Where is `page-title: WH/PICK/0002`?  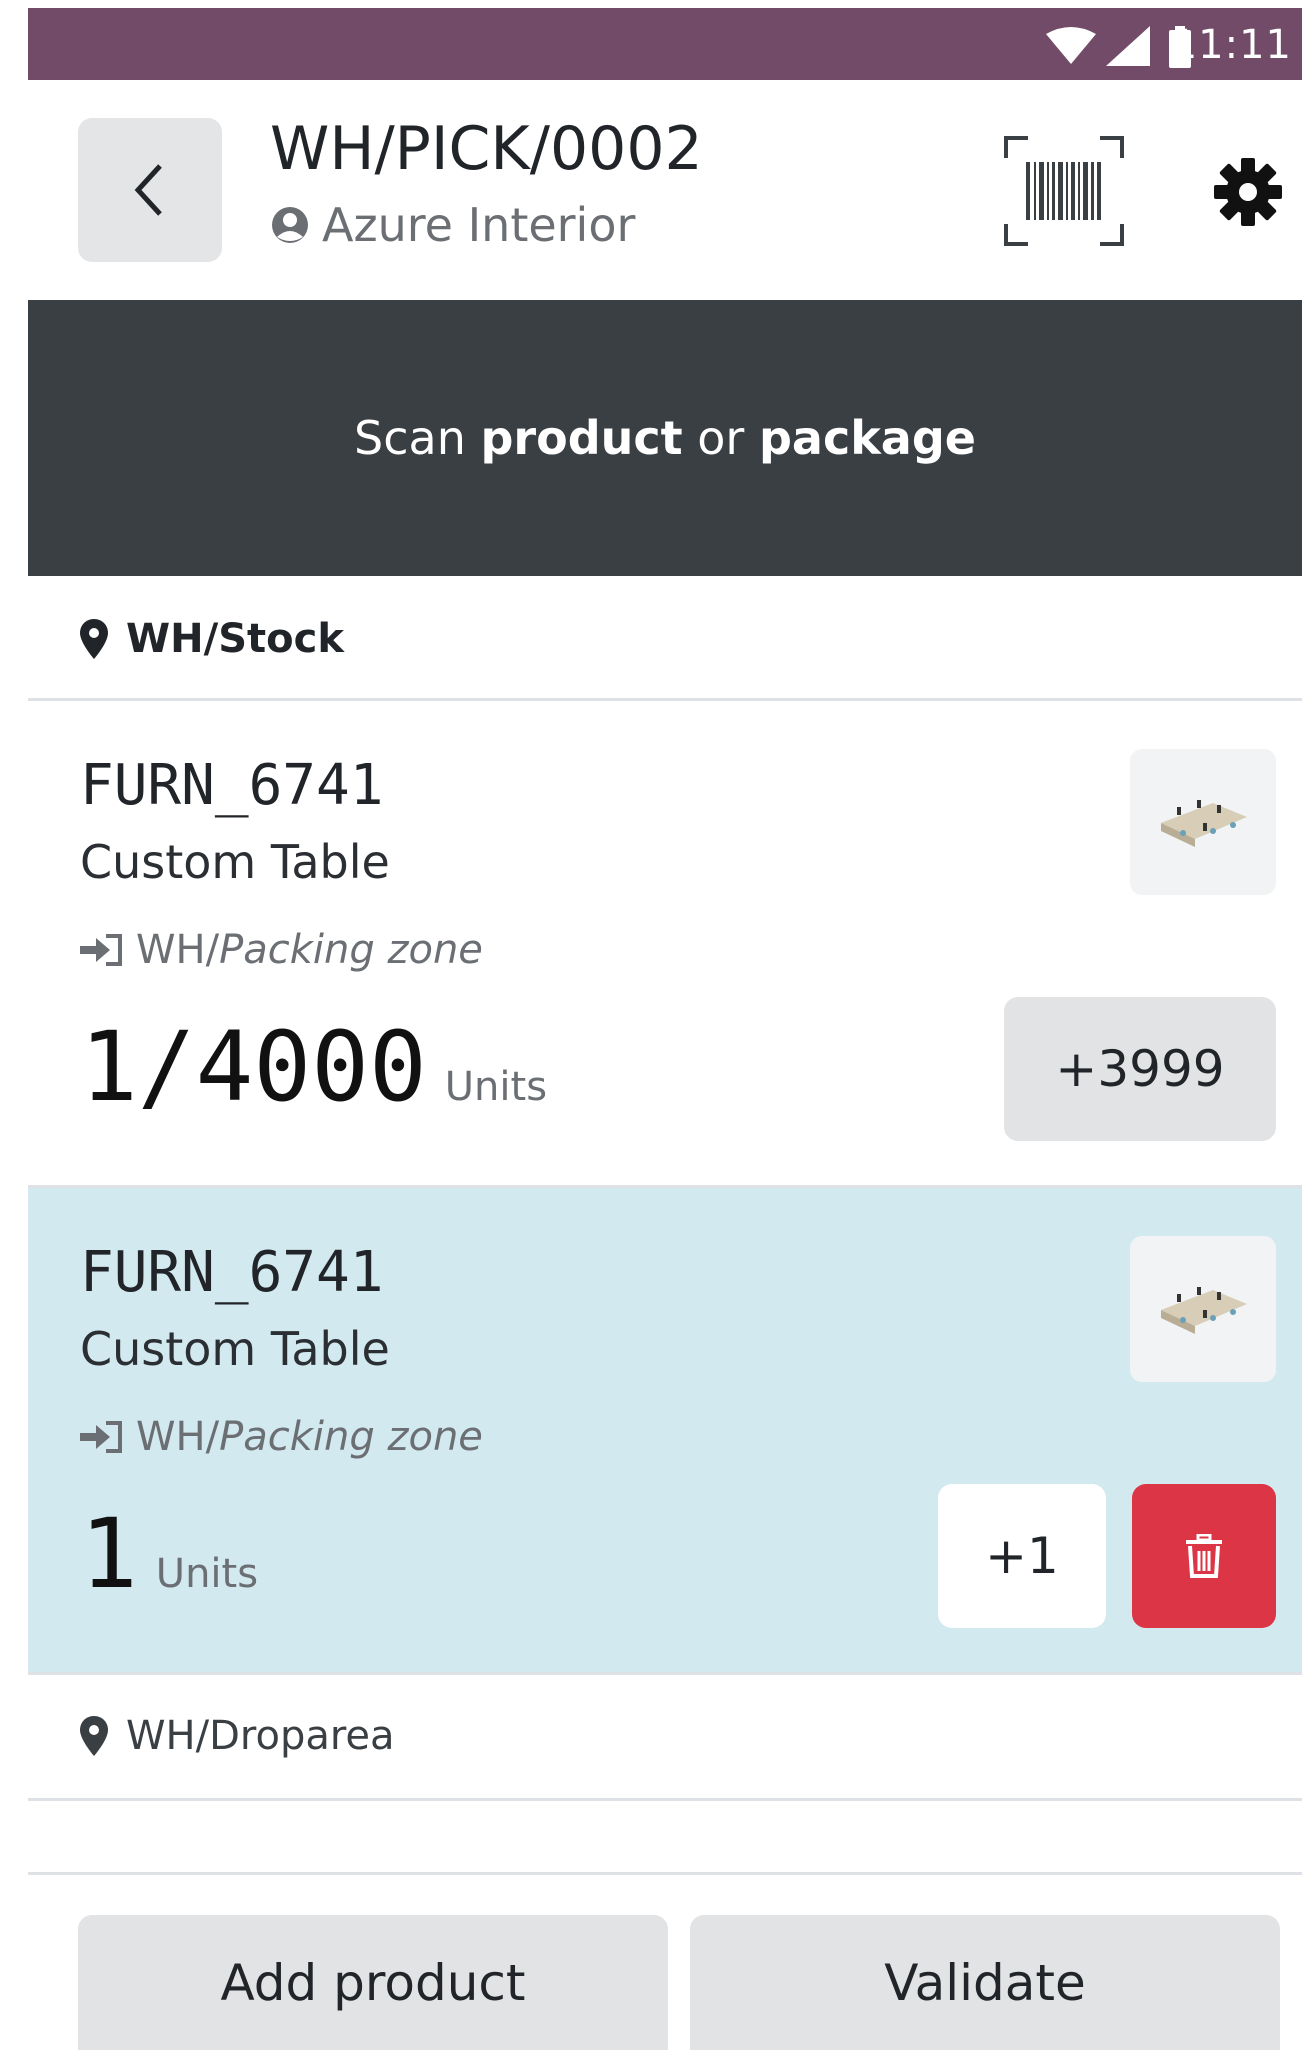
page-title: WH/PICK/0002 is located at coordinates (486, 149).